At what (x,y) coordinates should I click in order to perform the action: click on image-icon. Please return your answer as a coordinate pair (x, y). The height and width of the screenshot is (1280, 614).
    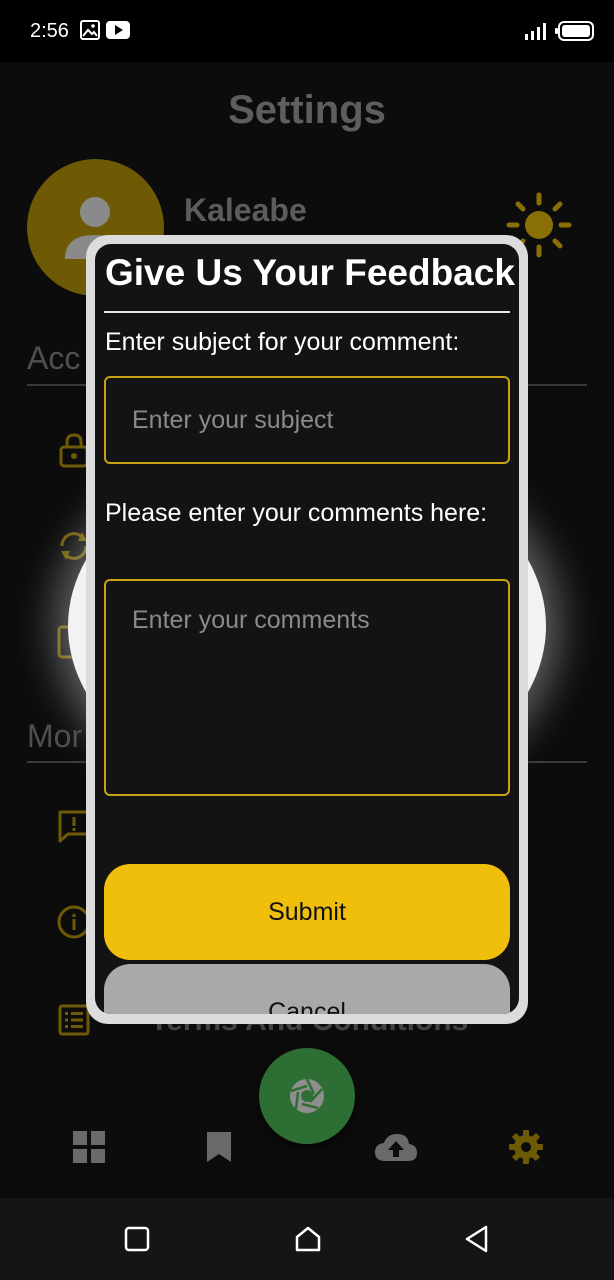
    Looking at the image, I should click on (90, 30).